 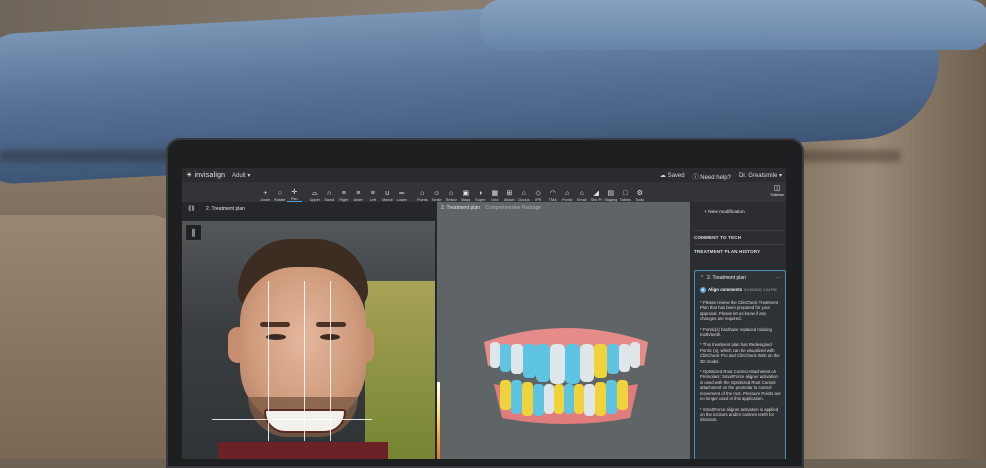 What do you see at coordinates (387, 192) in the screenshot?
I see `toolbar-button-mandi: ∪ Mandi` at bounding box center [387, 192].